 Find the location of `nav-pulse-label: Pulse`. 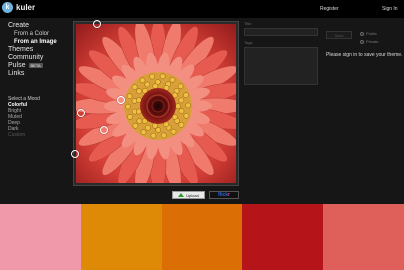

nav-pulse-label: Pulse is located at coordinates (17, 65).